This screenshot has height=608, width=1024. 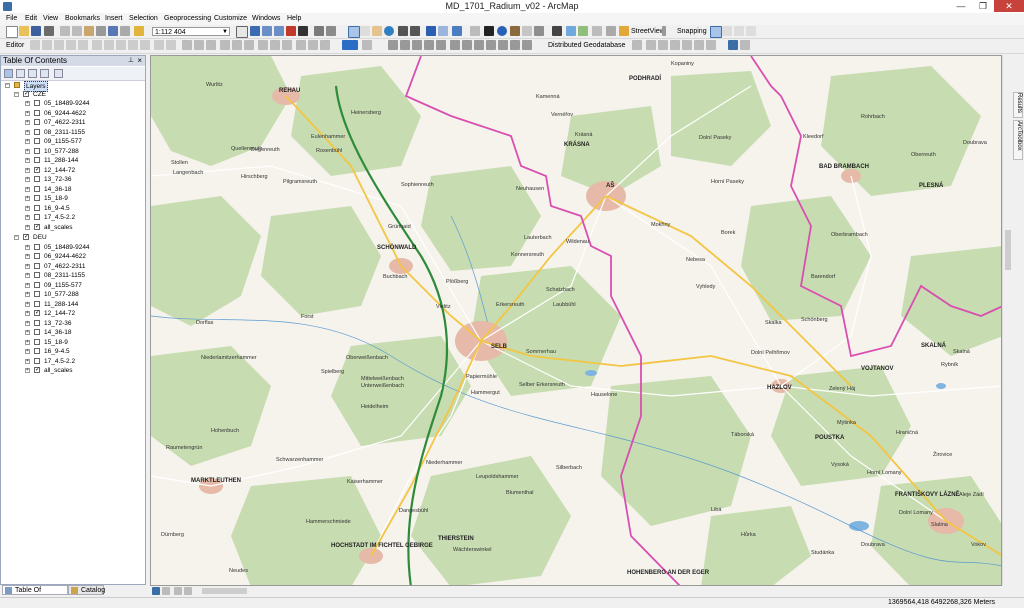 What do you see at coordinates (187, 45) in the screenshot?
I see `draw-rectangle-icon` at bounding box center [187, 45].